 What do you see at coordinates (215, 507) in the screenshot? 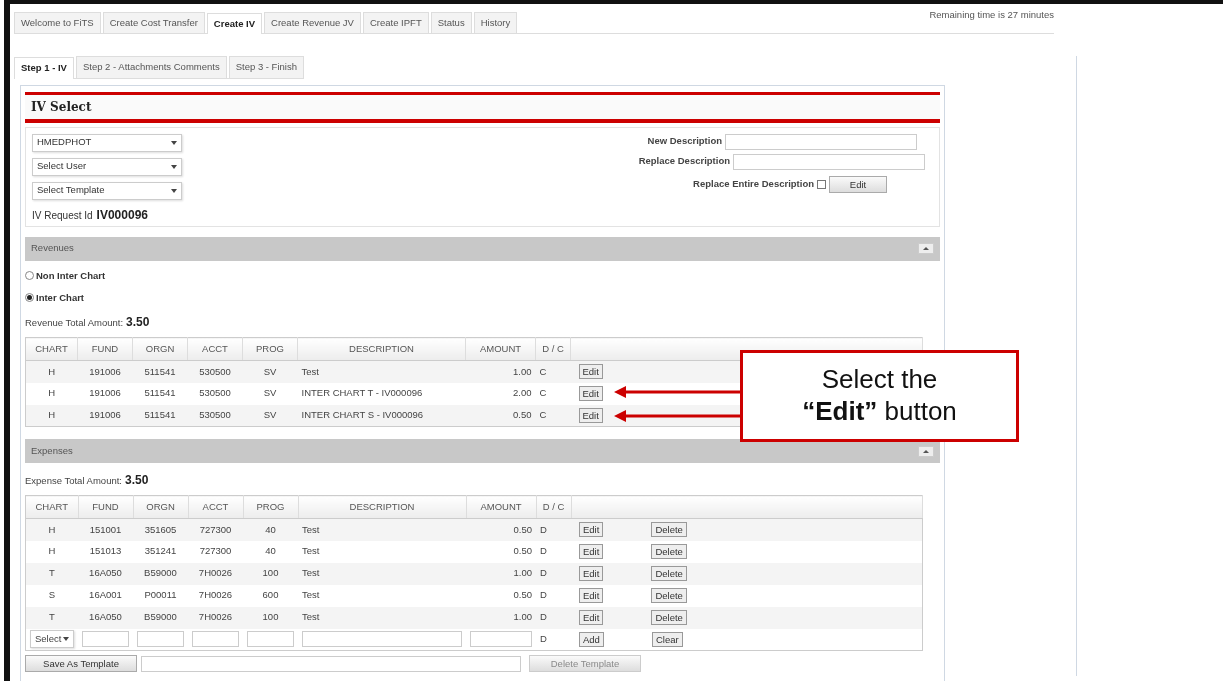
I see `column-header: ACCT` at bounding box center [215, 507].